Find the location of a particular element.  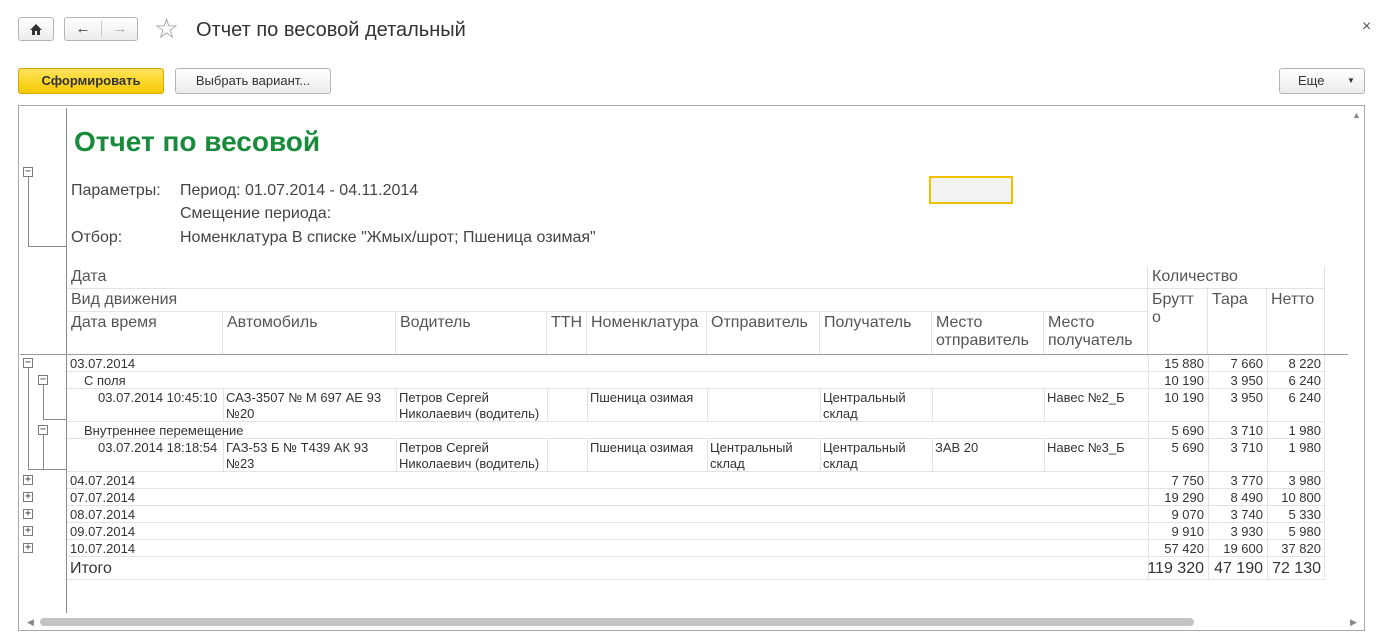

back-arrow-icon: ← is located at coordinates (83, 29).